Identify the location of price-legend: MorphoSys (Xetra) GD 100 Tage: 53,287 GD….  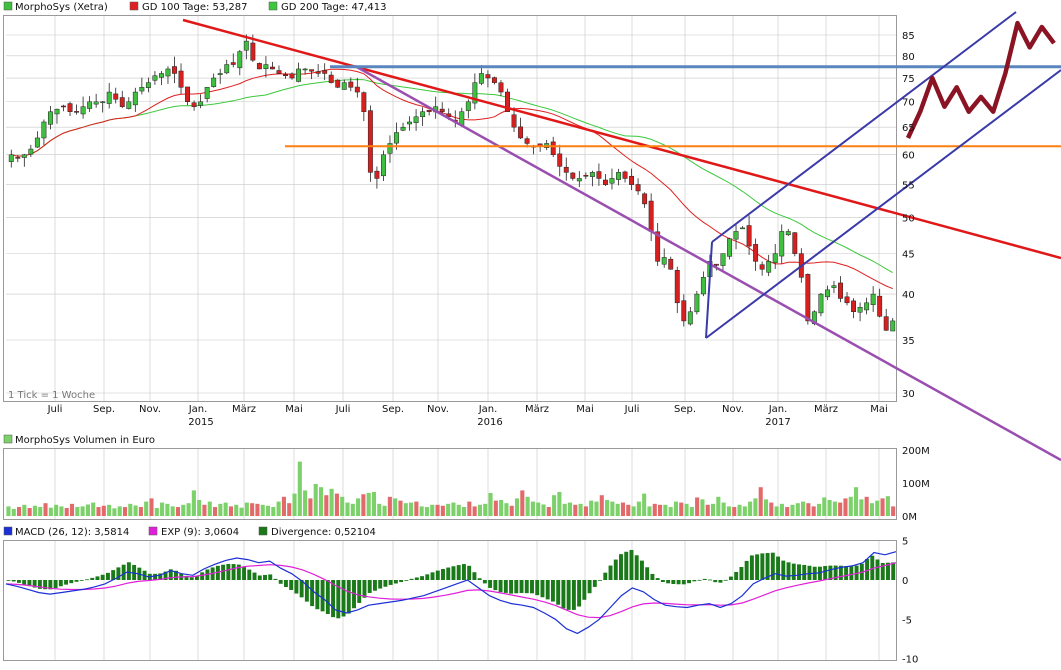
(195, 7).